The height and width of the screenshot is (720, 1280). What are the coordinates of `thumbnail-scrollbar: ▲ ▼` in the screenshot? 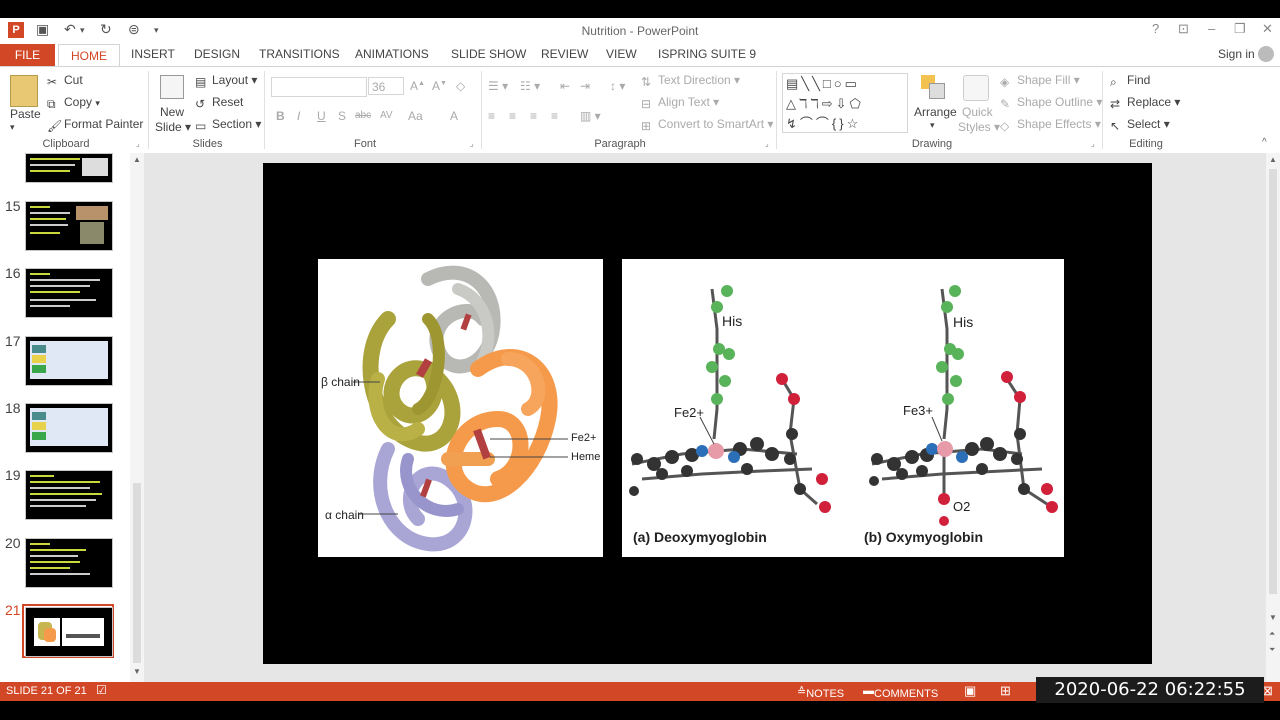 It's located at (137, 417).